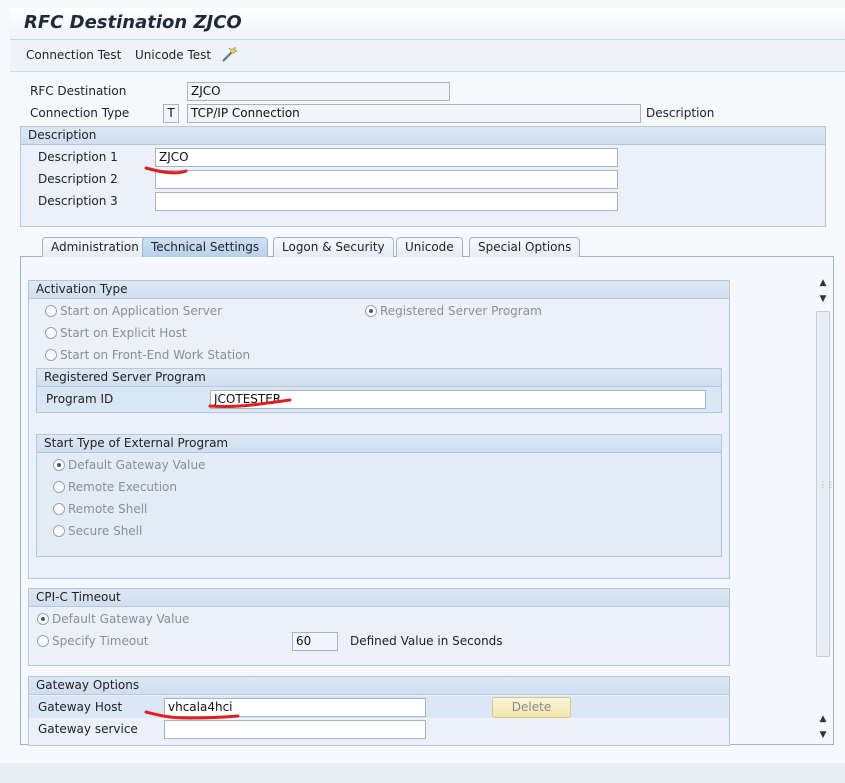 Image resolution: width=845 pixels, height=783 pixels. I want to click on radio-start-frontend: Start on Front-End Work Station, so click(147, 355).